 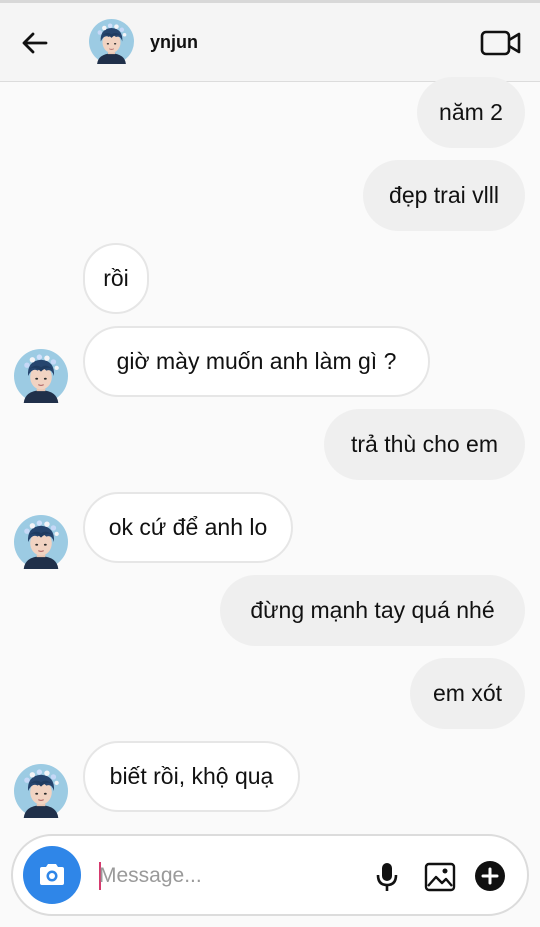 I want to click on message-bubble-outgoing: đẹp trai vlll, so click(x=444, y=195).